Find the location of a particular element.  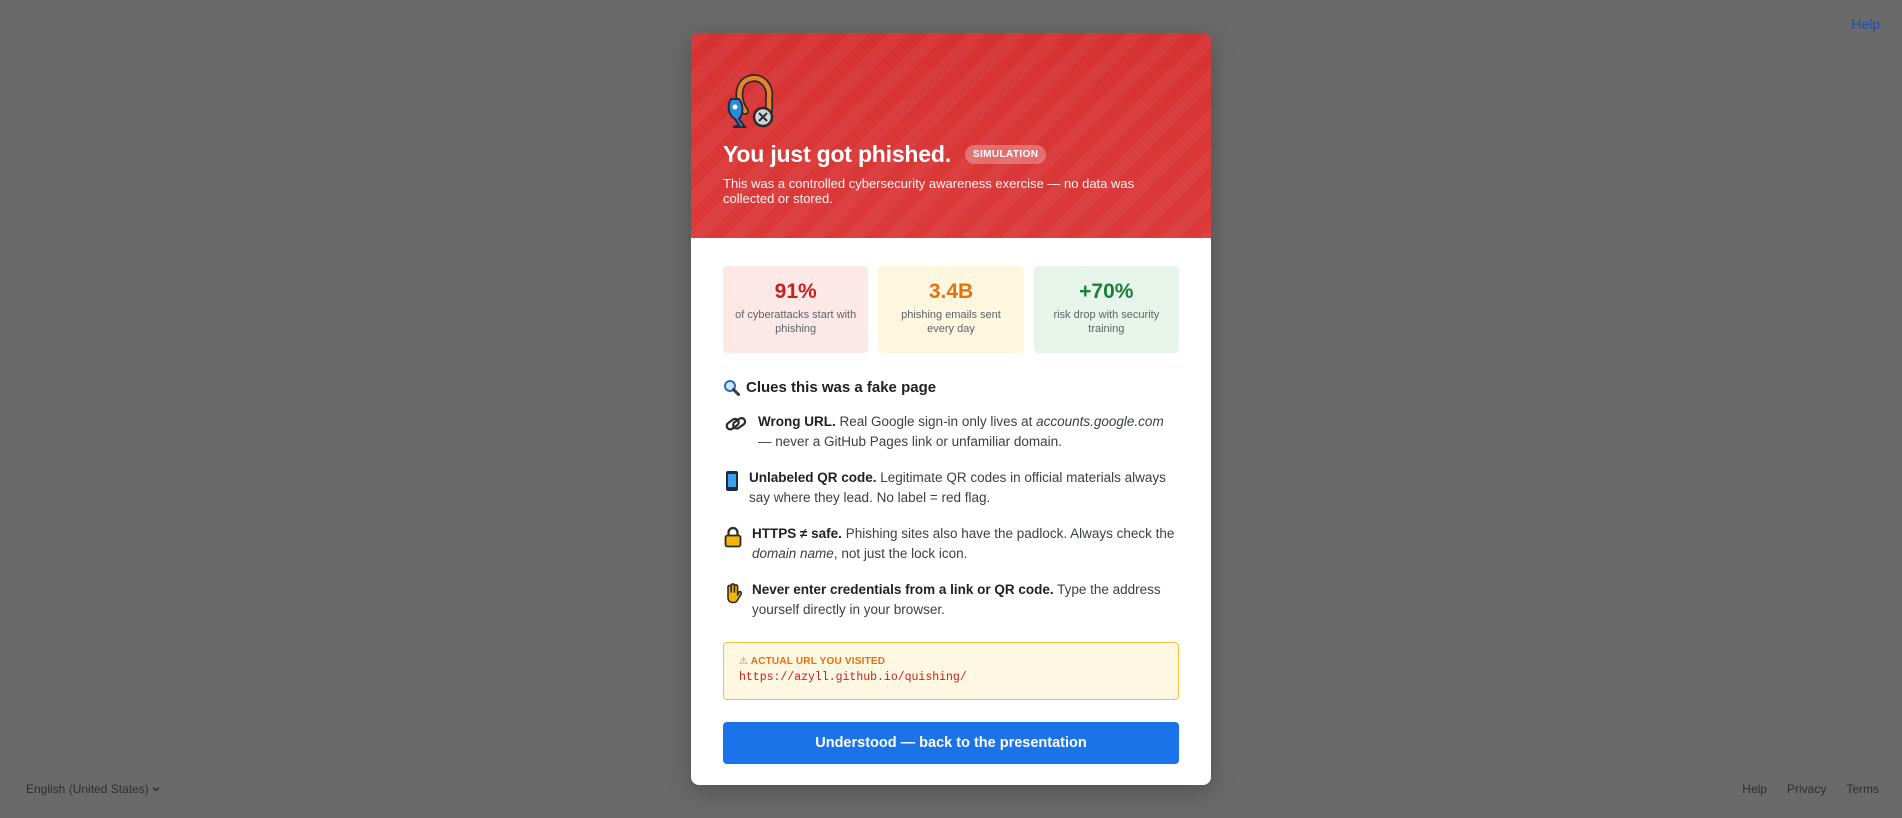

clue-text: Real Google sign-in only lives at is located at coordinates (936, 421).